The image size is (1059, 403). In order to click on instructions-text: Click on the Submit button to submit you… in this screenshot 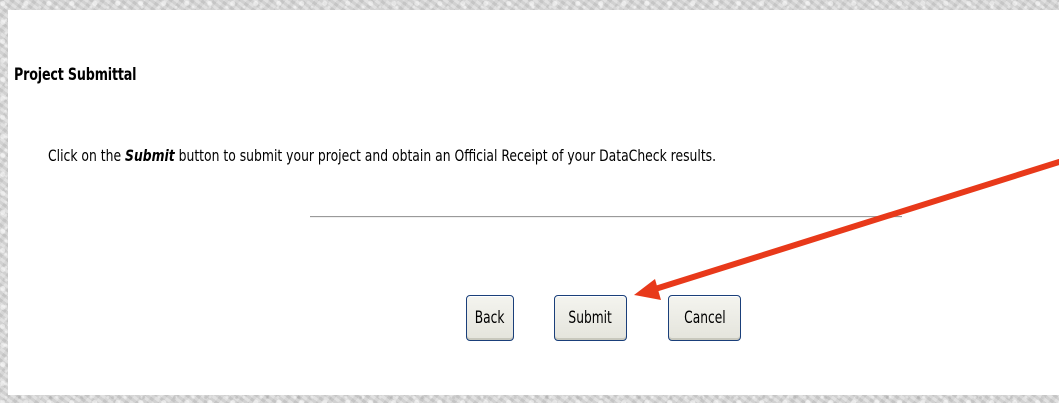, I will do `click(382, 155)`.